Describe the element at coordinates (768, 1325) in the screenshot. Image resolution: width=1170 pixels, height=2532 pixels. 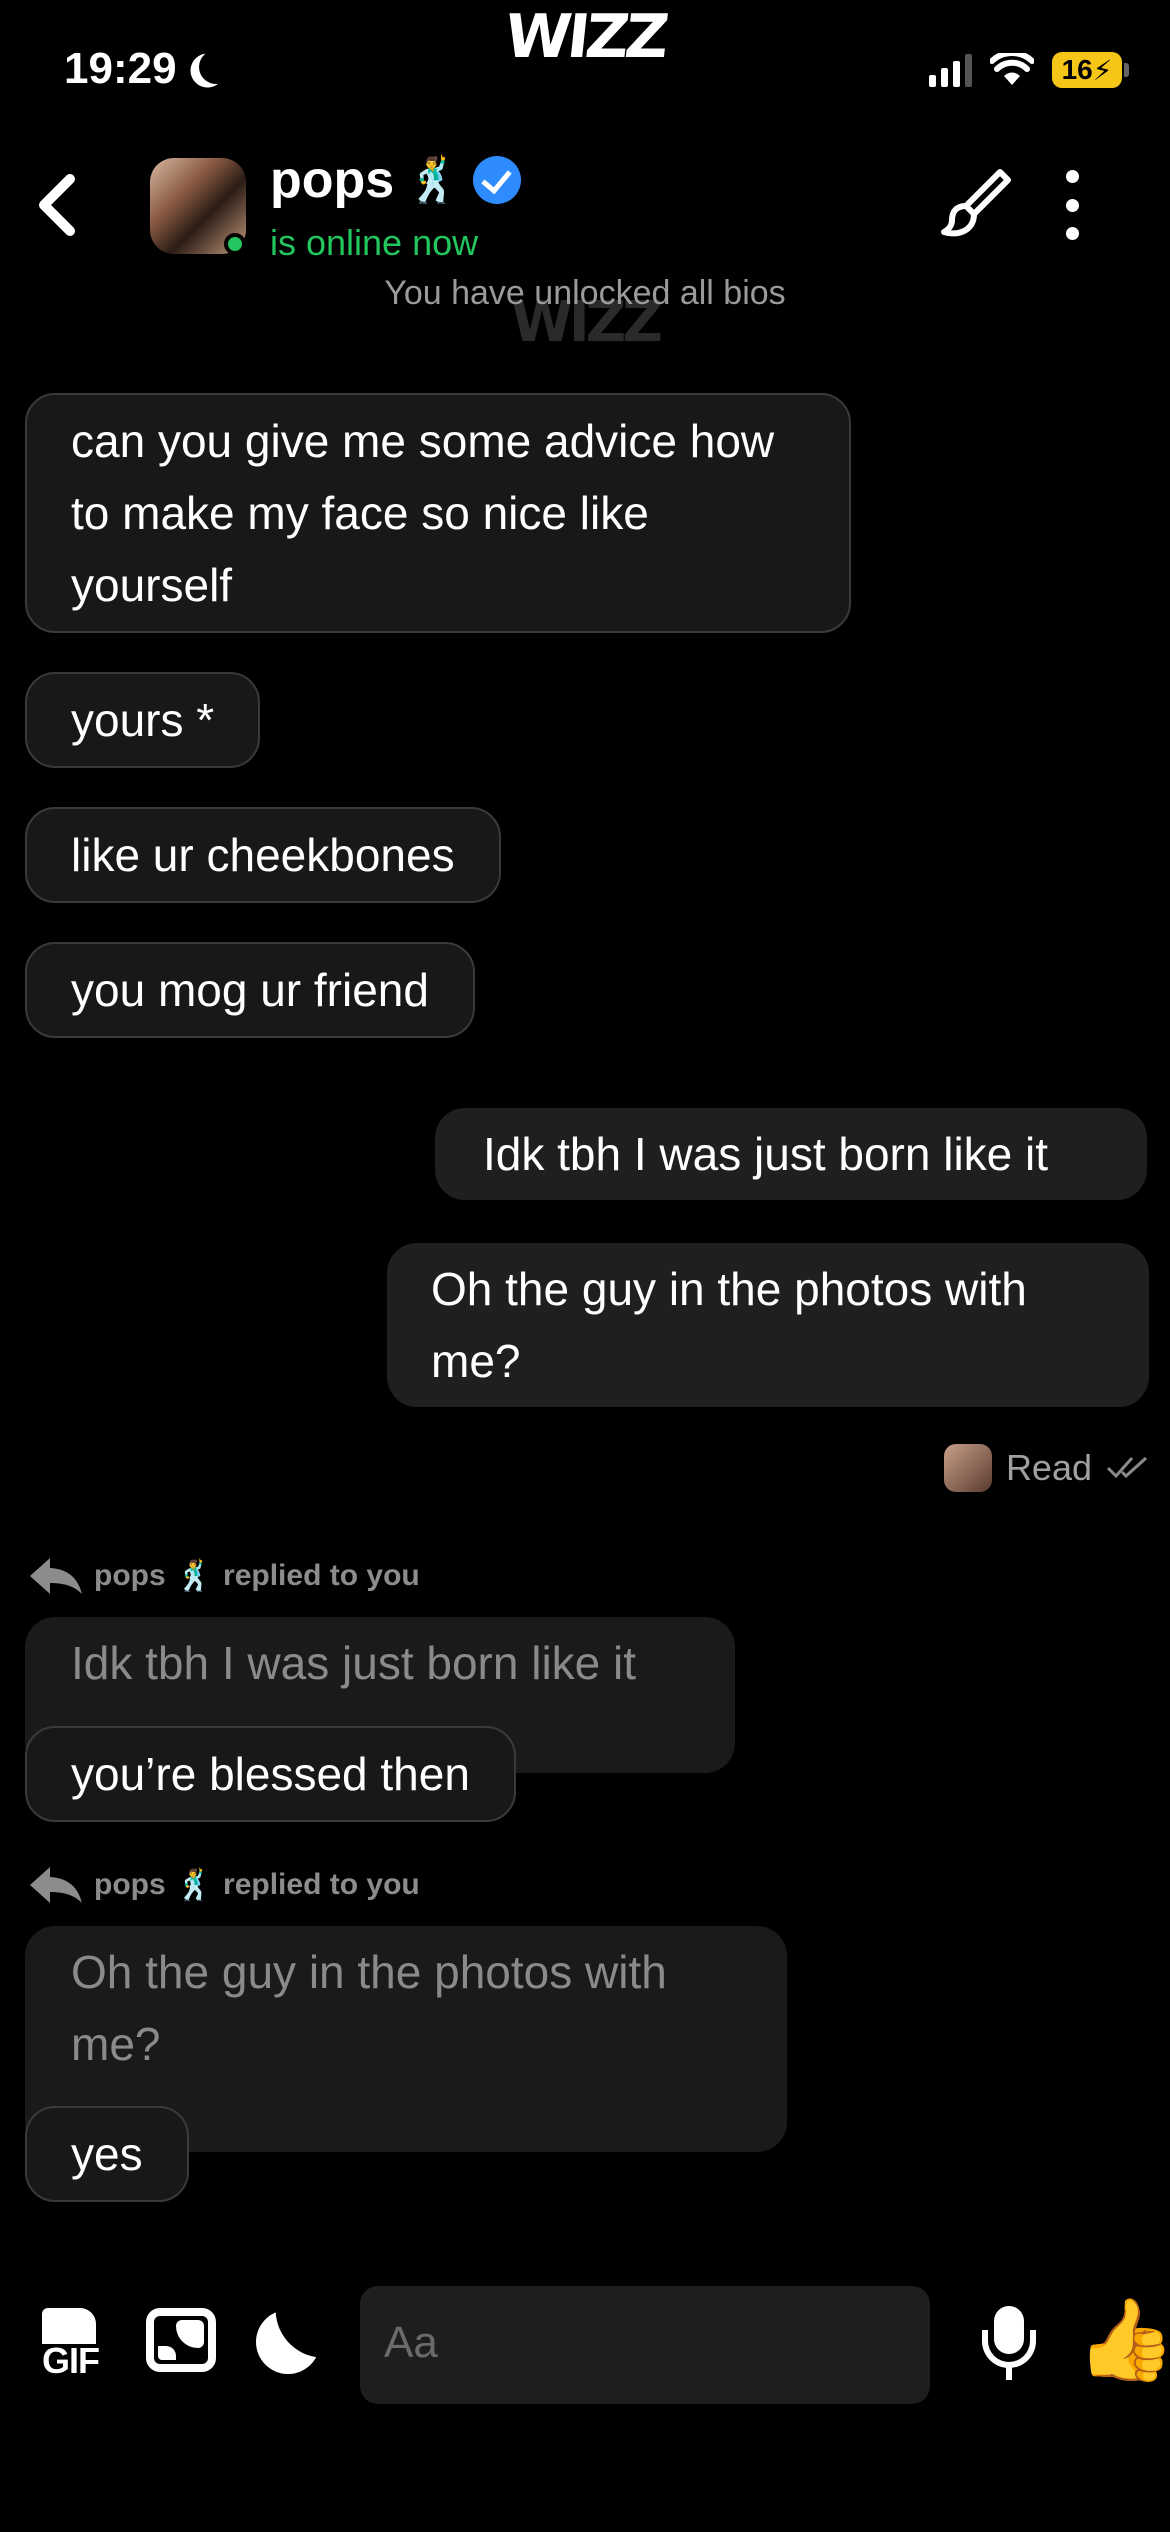
I see `message-bubble-sent: Oh the guy in the photos with me?` at that location.